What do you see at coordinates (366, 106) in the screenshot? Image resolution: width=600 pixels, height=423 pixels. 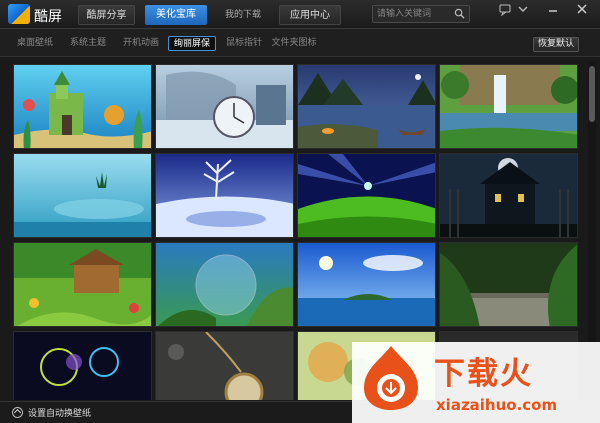 I see `thumbnail-lakeside-campfire` at bounding box center [366, 106].